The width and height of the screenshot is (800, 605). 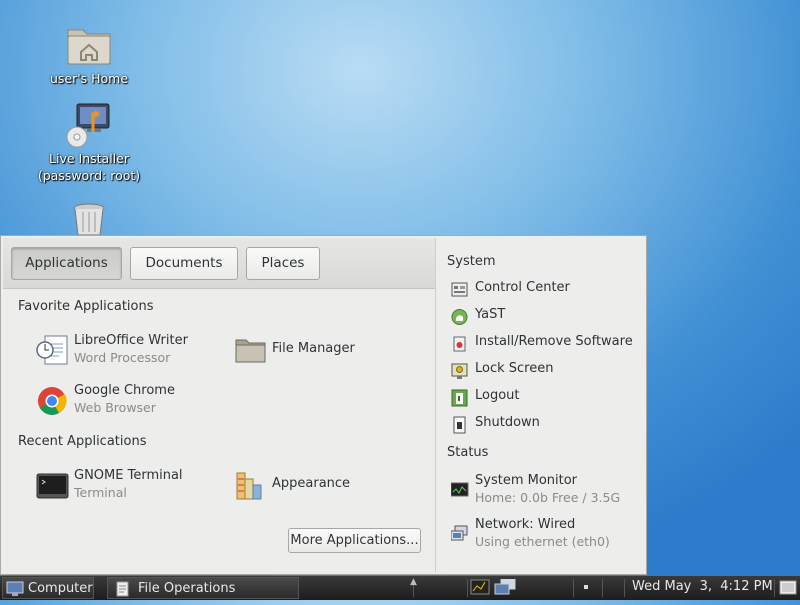 I want to click on app-desc: Word Processor, so click(x=122, y=357).